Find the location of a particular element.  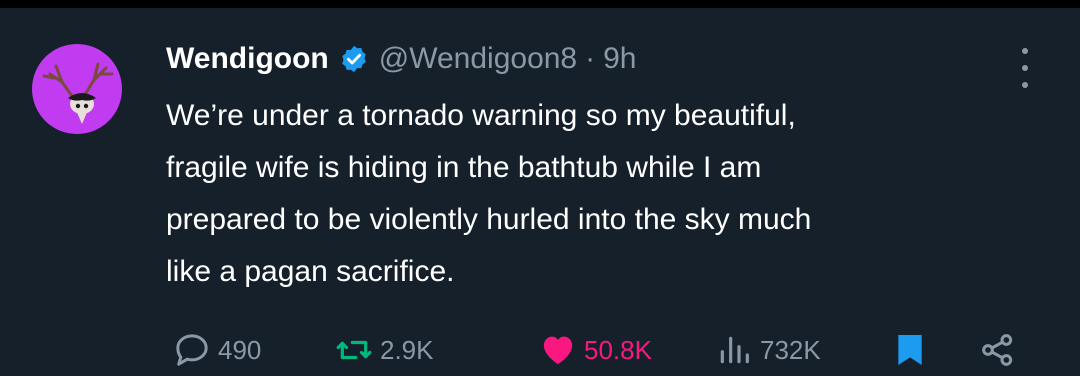

repost-count: 2.9K is located at coordinates (407, 349).